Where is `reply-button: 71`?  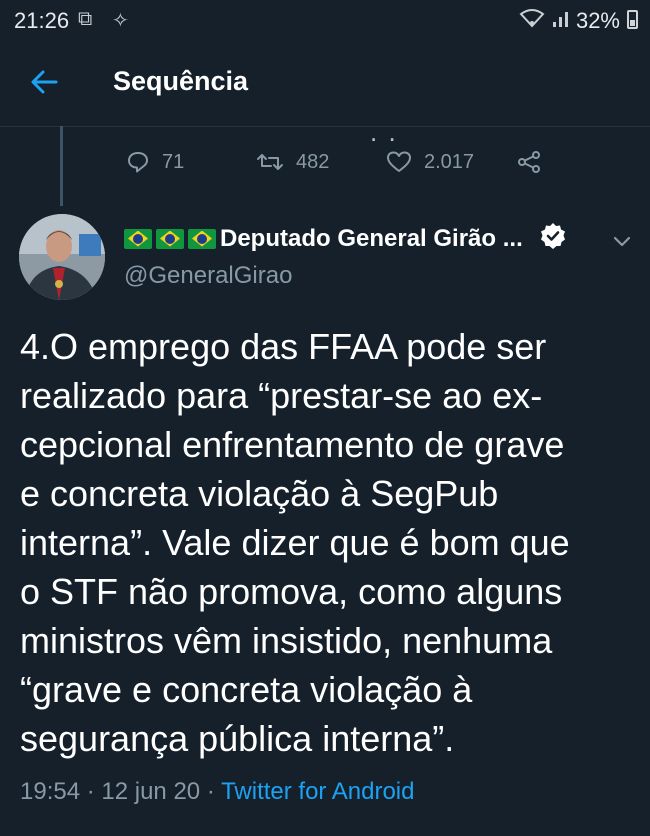 reply-button: 71 is located at coordinates (155, 162).